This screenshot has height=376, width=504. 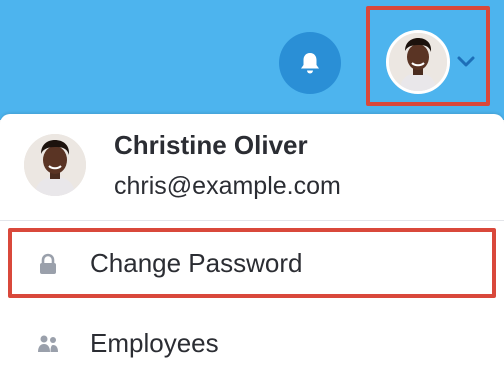 What do you see at coordinates (252, 220) in the screenshot?
I see `divider` at bounding box center [252, 220].